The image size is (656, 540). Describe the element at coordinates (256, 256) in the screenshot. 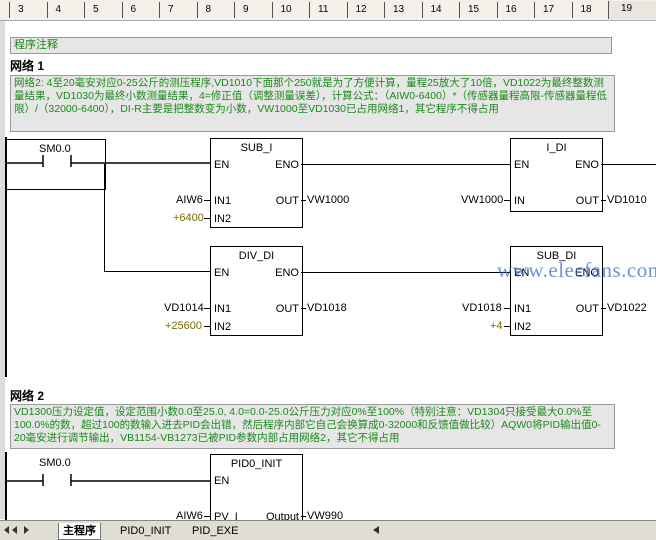

I see `block-title: DIV_DI` at that location.